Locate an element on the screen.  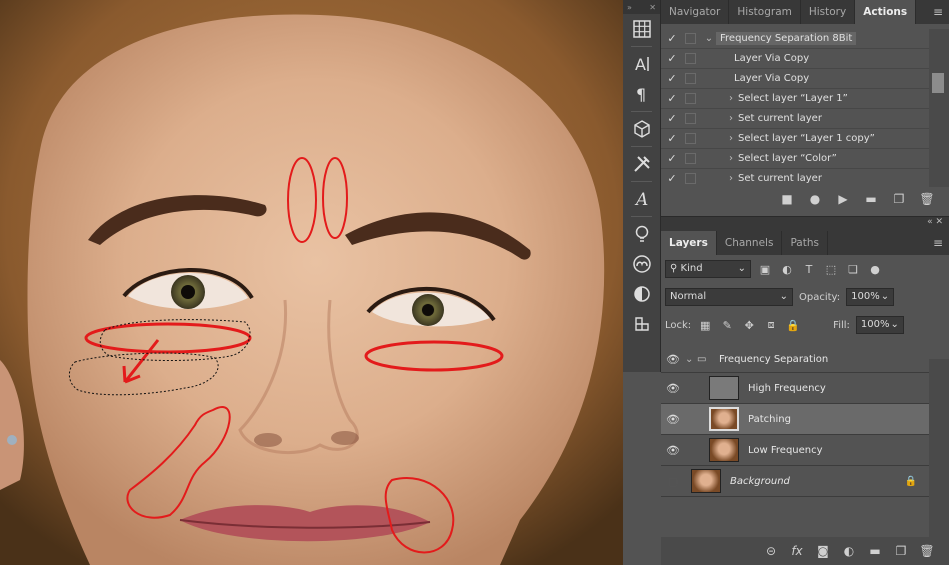
glyphs-icon: A is located at coordinates (641, 199).